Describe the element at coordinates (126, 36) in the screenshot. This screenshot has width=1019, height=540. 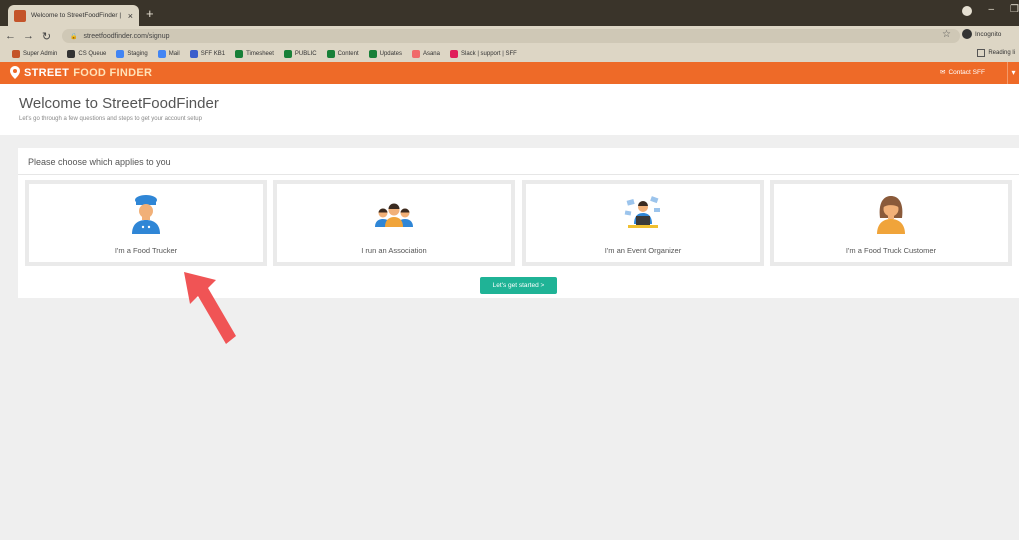
I see `url-text: streetfoodfinder.com/signup` at that location.